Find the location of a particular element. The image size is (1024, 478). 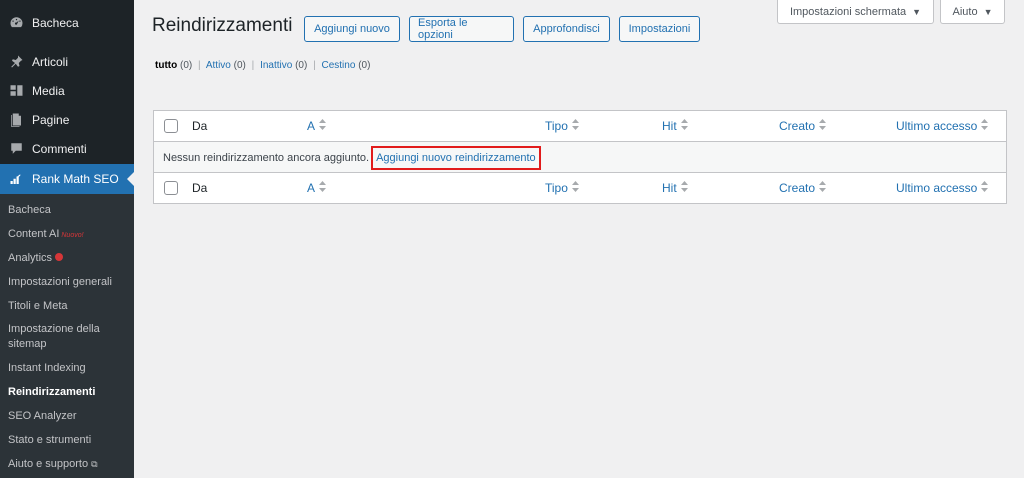

submenu-item-titoli-e-meta: Titoli e Meta is located at coordinates (70, 306).